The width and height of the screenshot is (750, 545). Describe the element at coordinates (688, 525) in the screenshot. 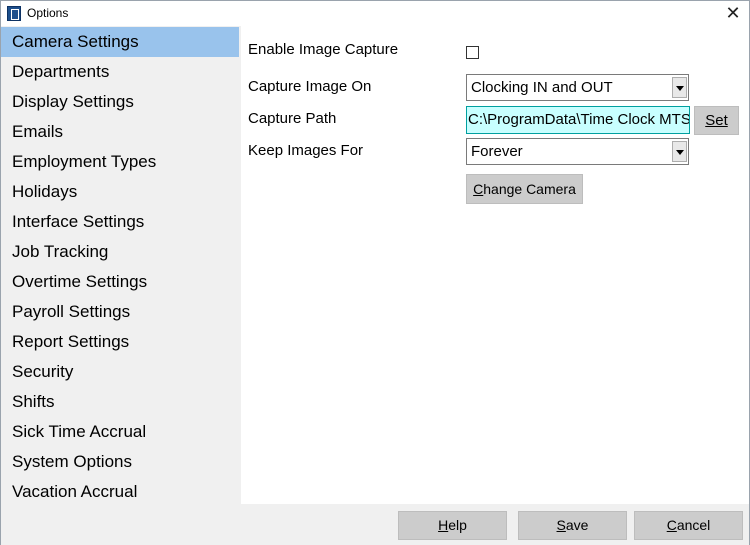

I see `cancel-button: Cancel` at that location.